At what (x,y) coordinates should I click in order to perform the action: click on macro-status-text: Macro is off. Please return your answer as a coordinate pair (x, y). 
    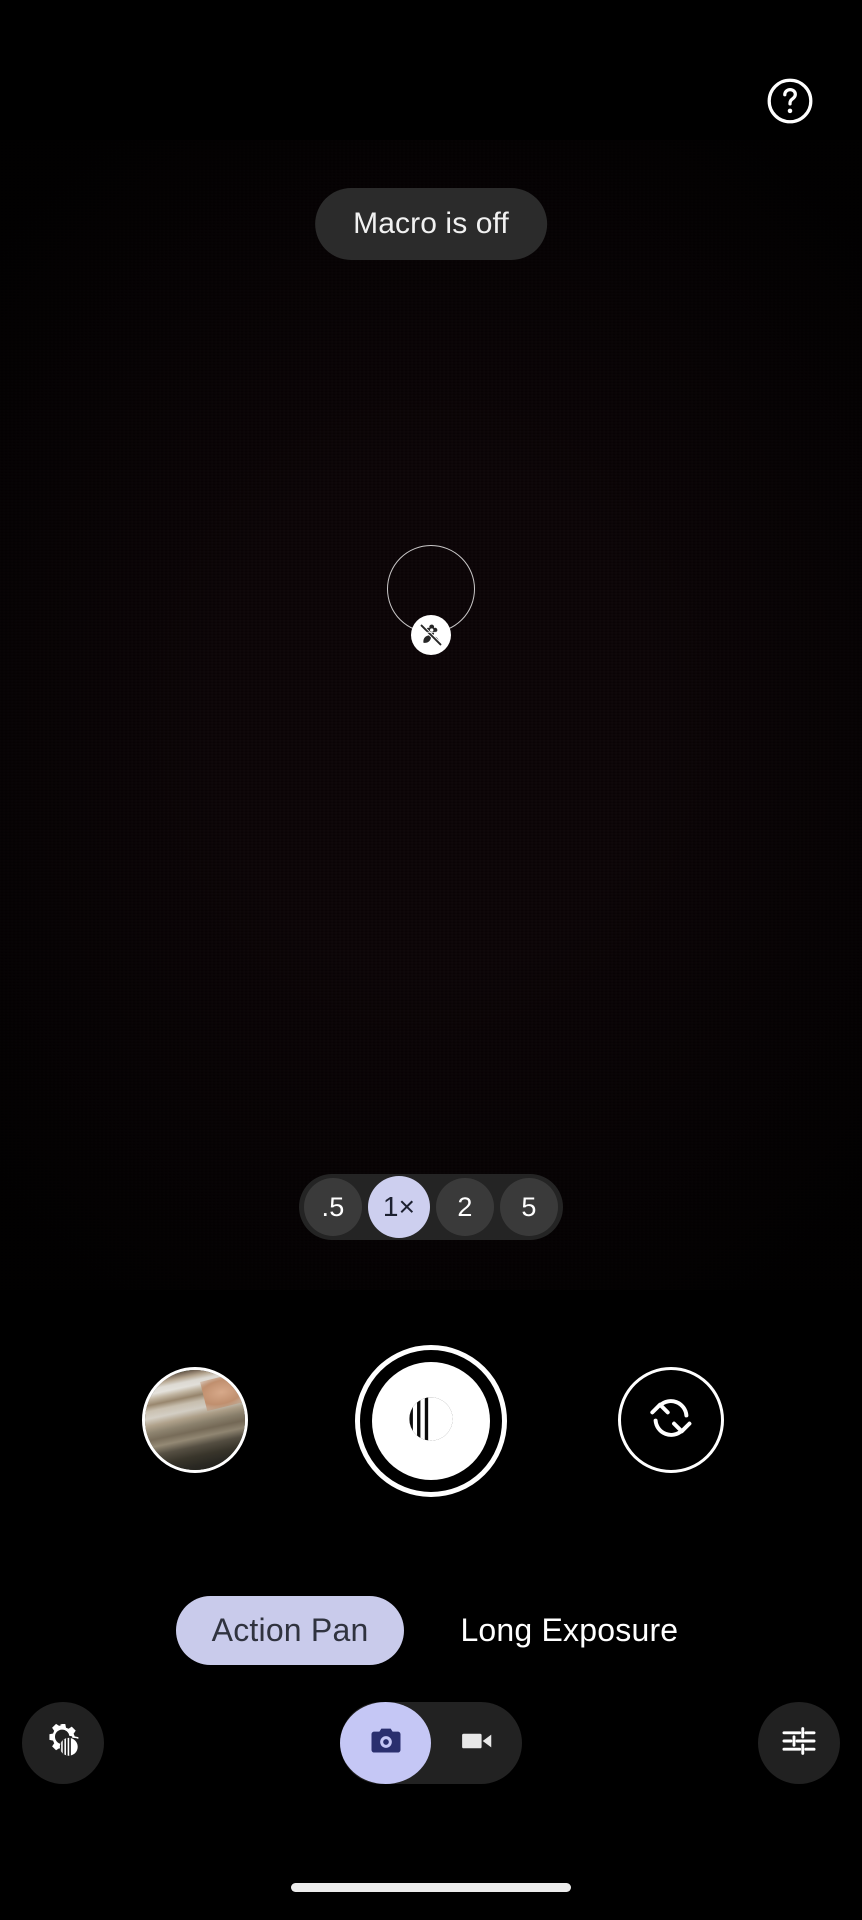
    Looking at the image, I should click on (431, 223).